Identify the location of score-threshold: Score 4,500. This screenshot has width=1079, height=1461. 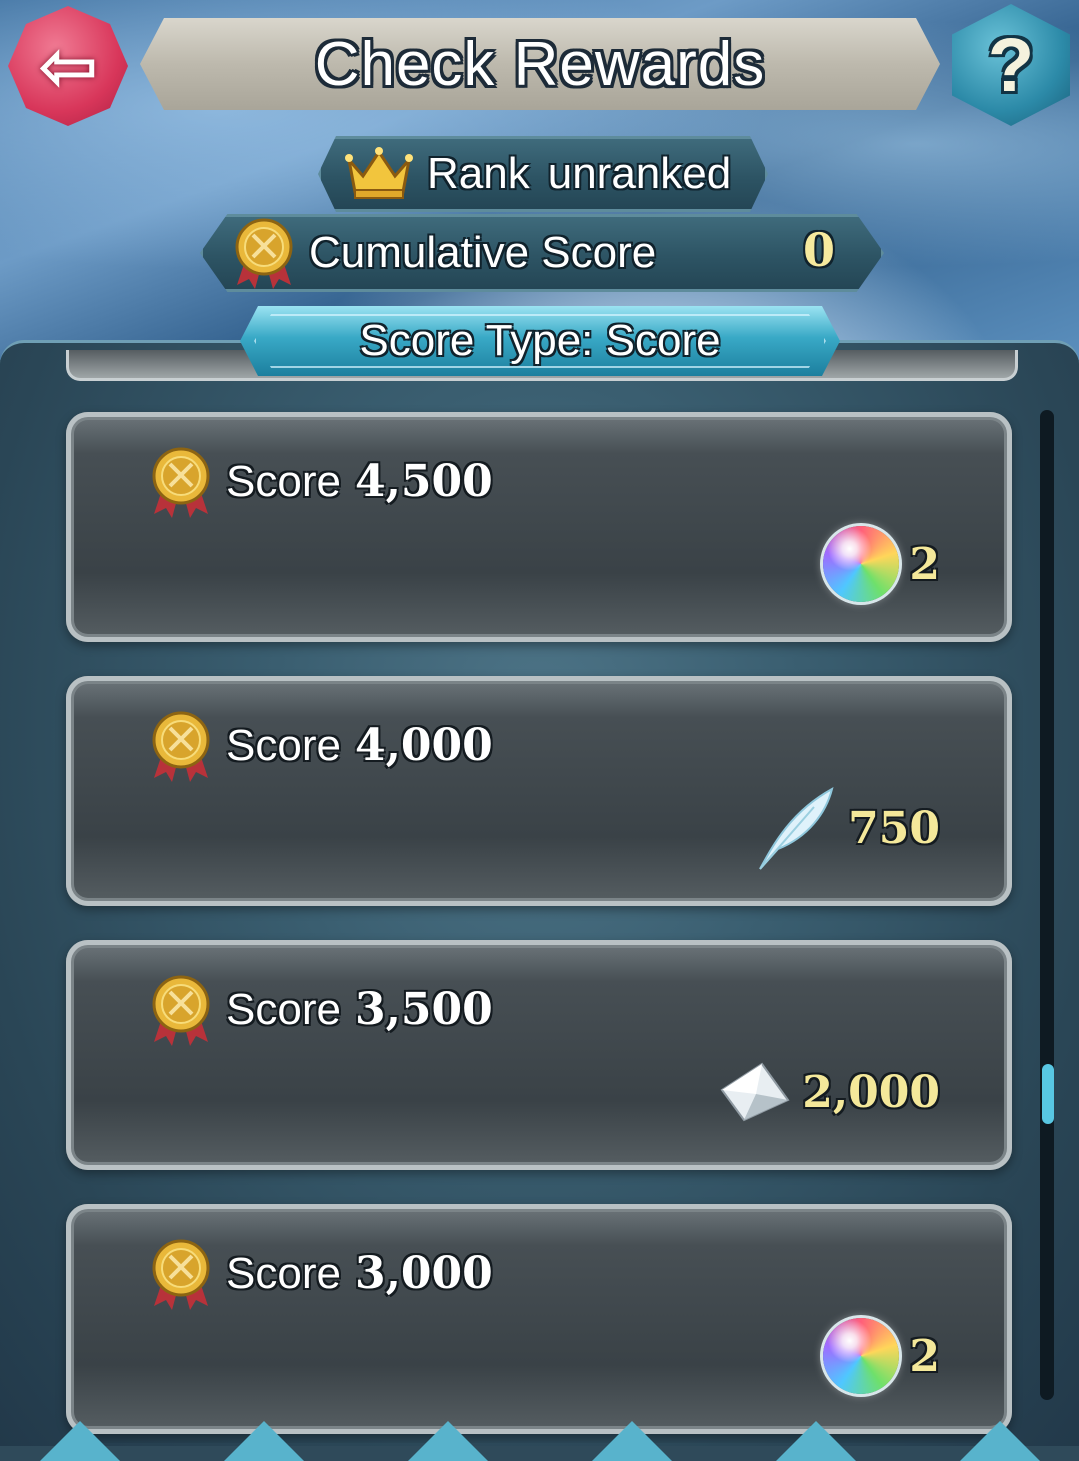
(359, 481).